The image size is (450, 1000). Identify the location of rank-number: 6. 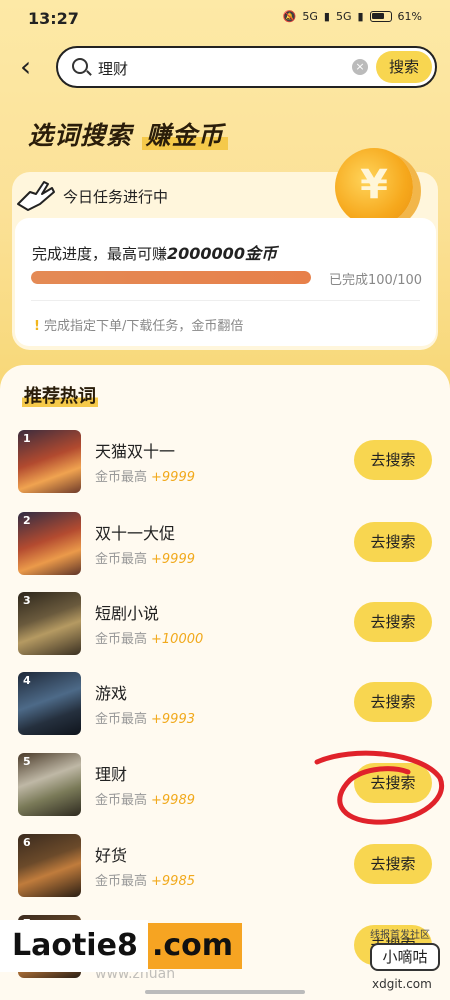
(27, 842).